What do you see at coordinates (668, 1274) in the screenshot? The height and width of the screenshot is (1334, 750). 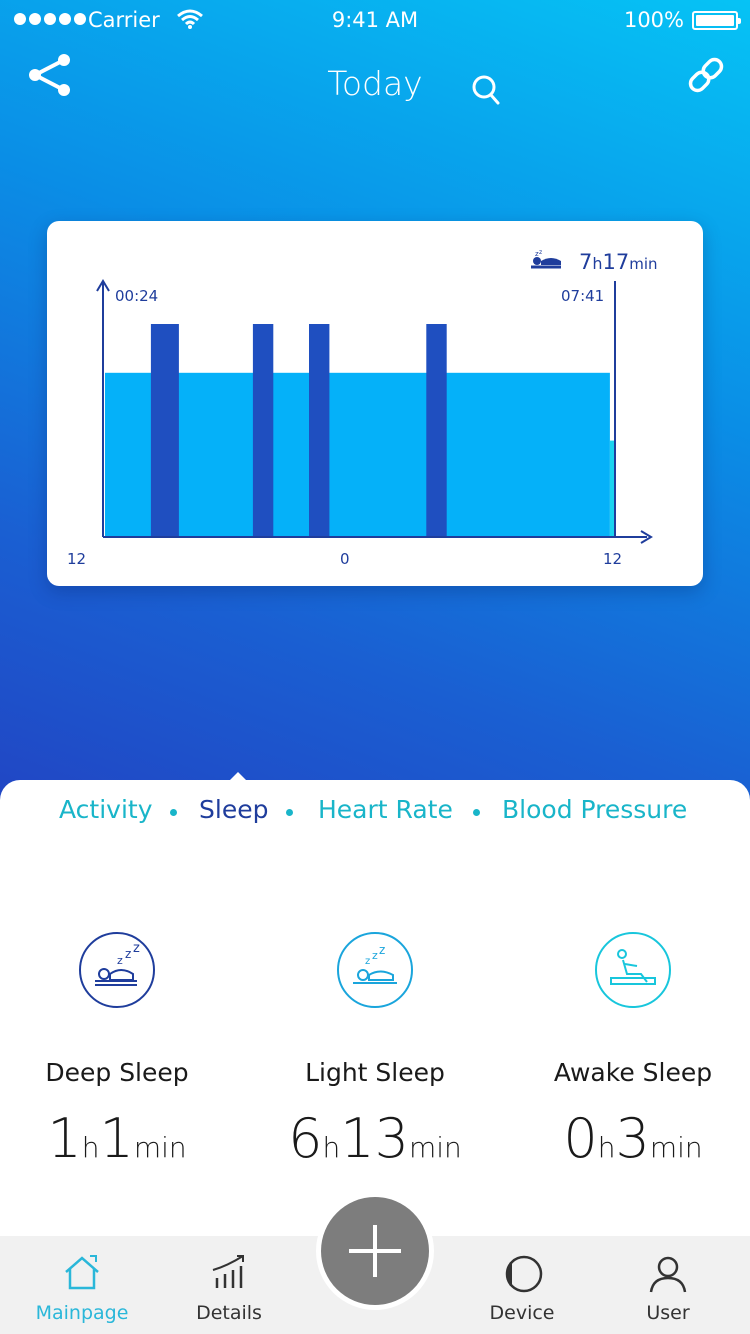 I see `user-icon` at bounding box center [668, 1274].